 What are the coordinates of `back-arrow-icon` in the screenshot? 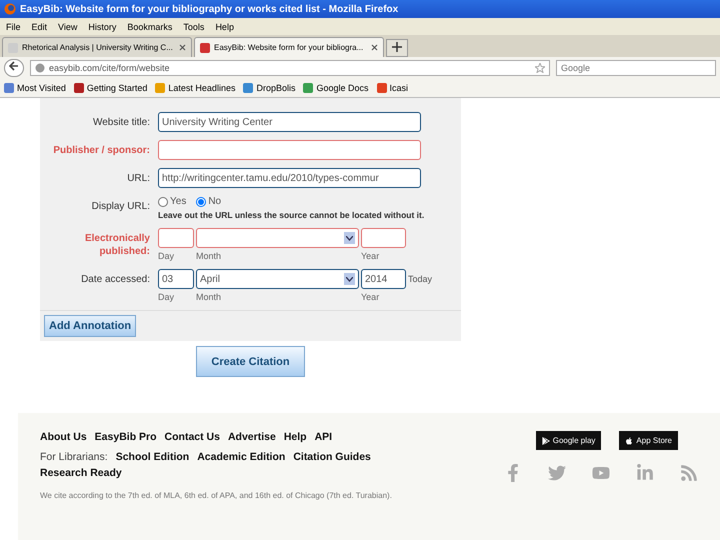 It's located at (14, 66).